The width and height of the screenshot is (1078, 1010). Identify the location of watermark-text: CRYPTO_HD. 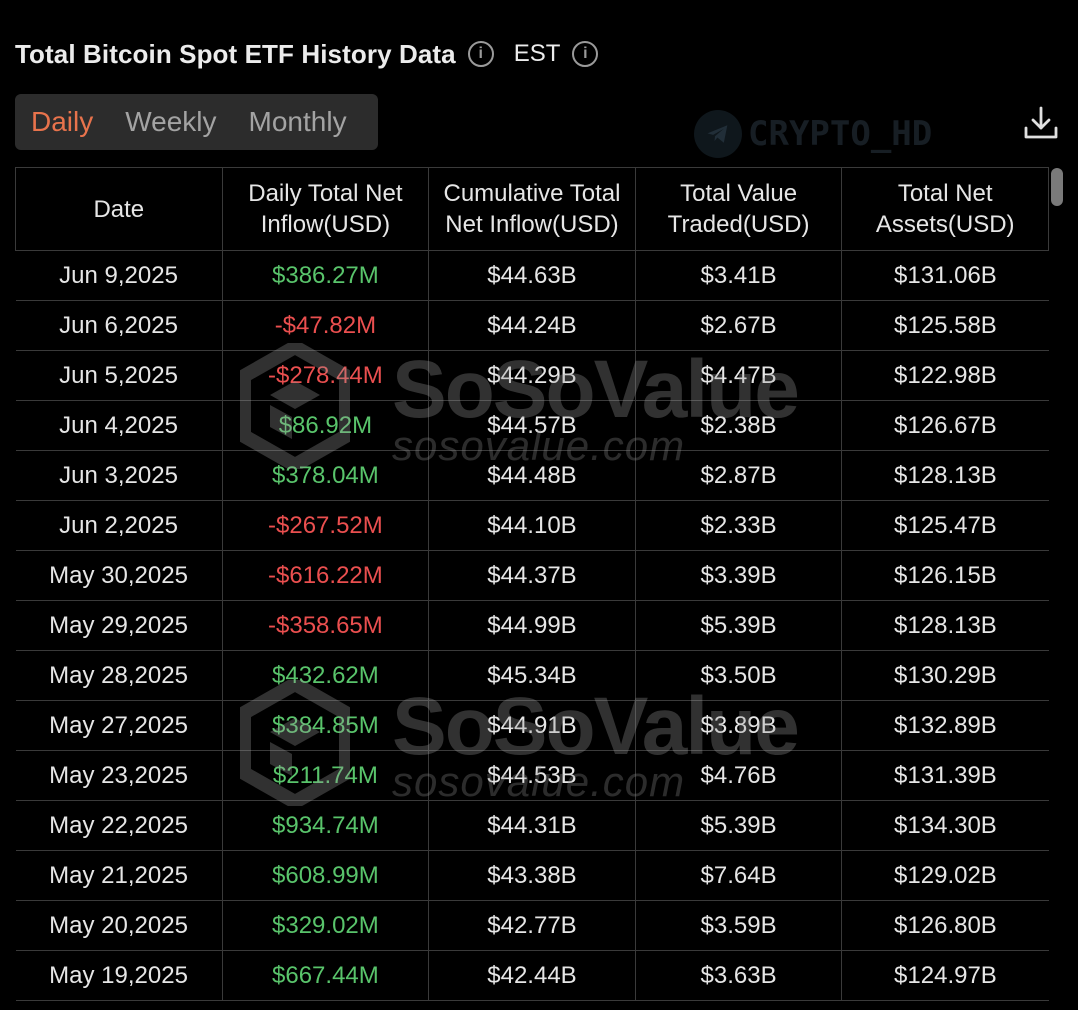
(840, 134).